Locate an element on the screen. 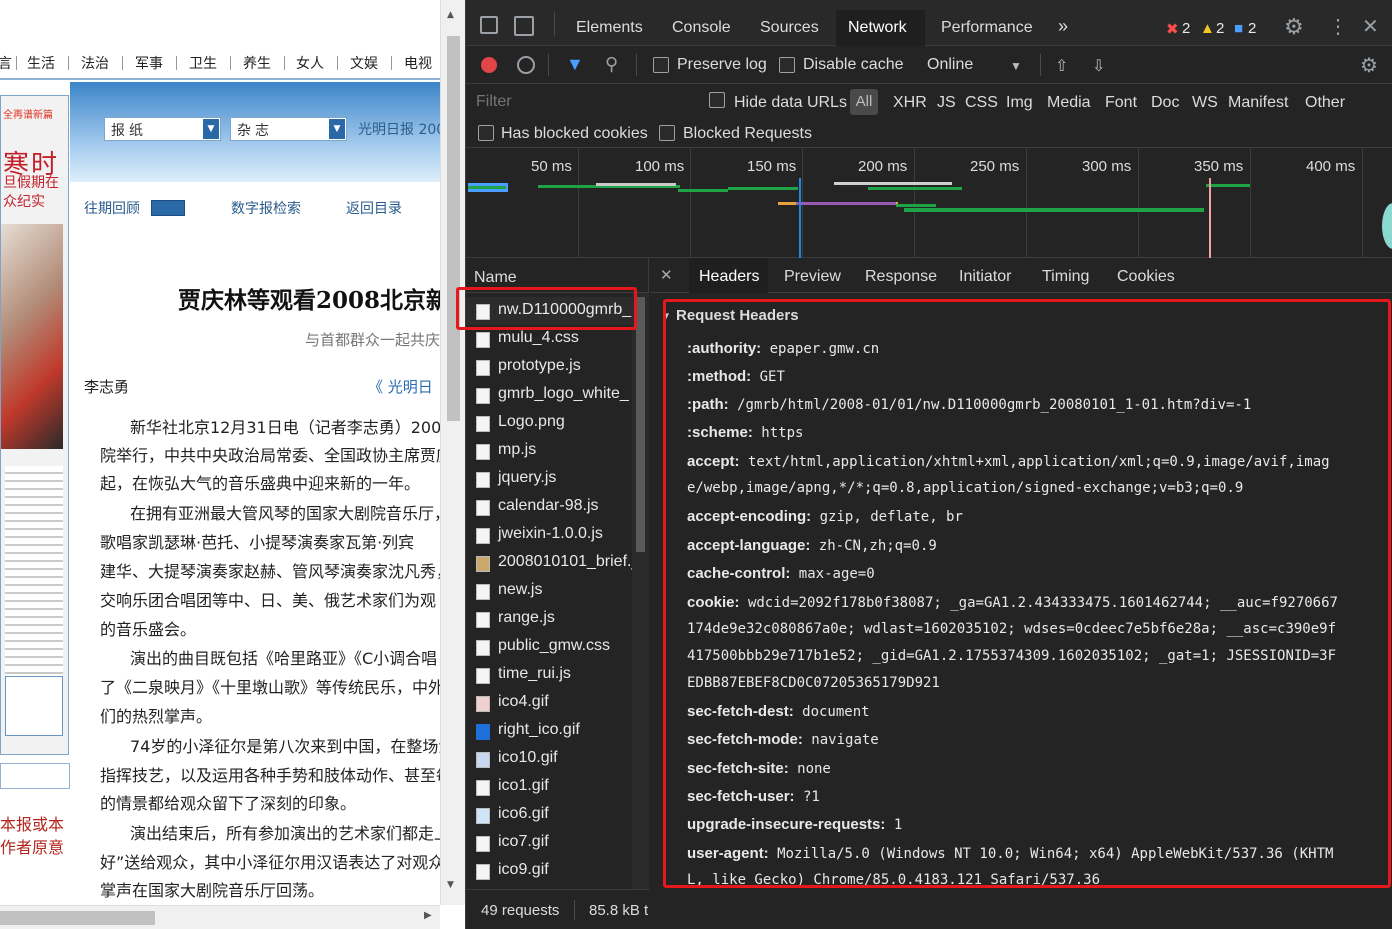 The height and width of the screenshot is (929, 1392). filter-xhr: XHR is located at coordinates (910, 103).